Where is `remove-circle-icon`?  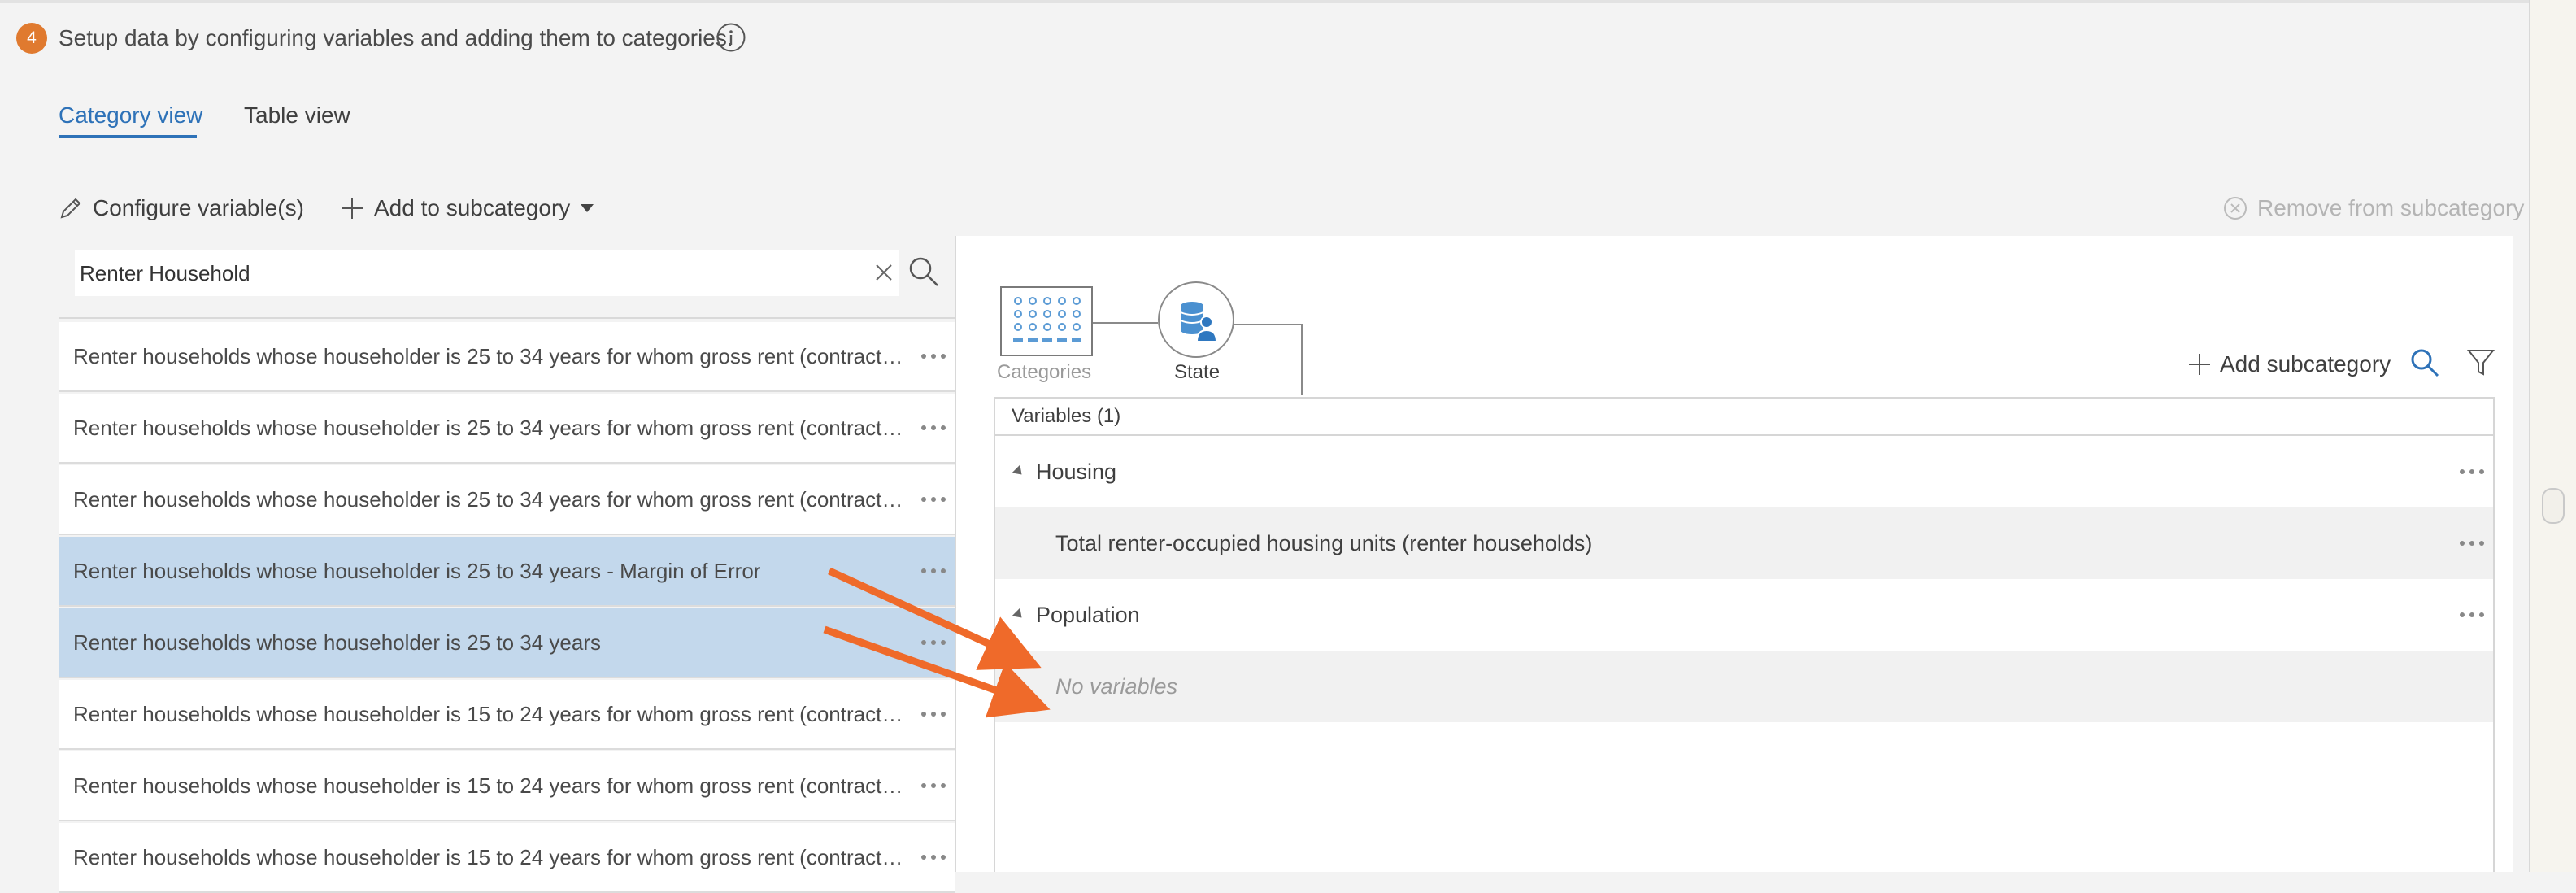 remove-circle-icon is located at coordinates (2235, 208).